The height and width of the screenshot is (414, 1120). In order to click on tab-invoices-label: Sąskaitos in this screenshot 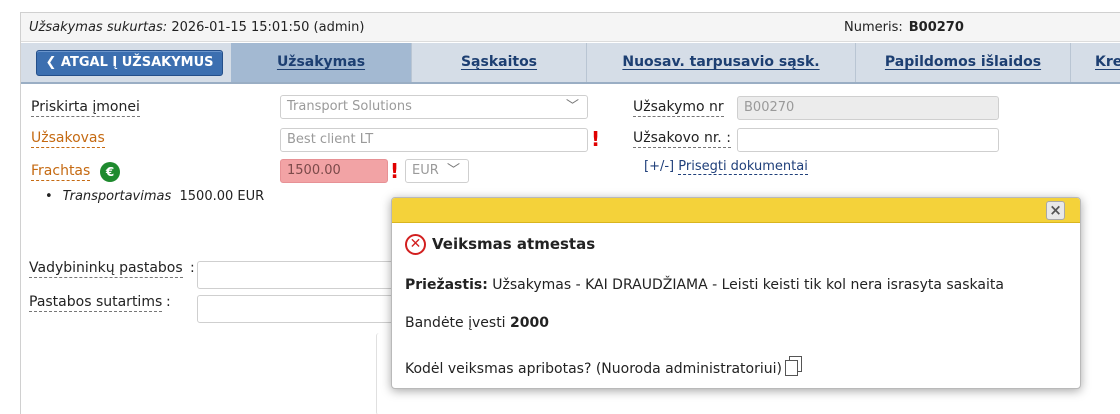, I will do `click(499, 62)`.